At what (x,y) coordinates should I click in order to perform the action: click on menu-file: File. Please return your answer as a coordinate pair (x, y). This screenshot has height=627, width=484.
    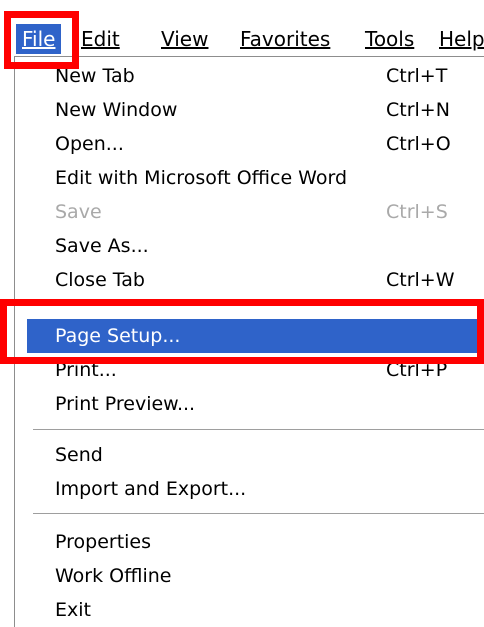
    Looking at the image, I should click on (39, 39).